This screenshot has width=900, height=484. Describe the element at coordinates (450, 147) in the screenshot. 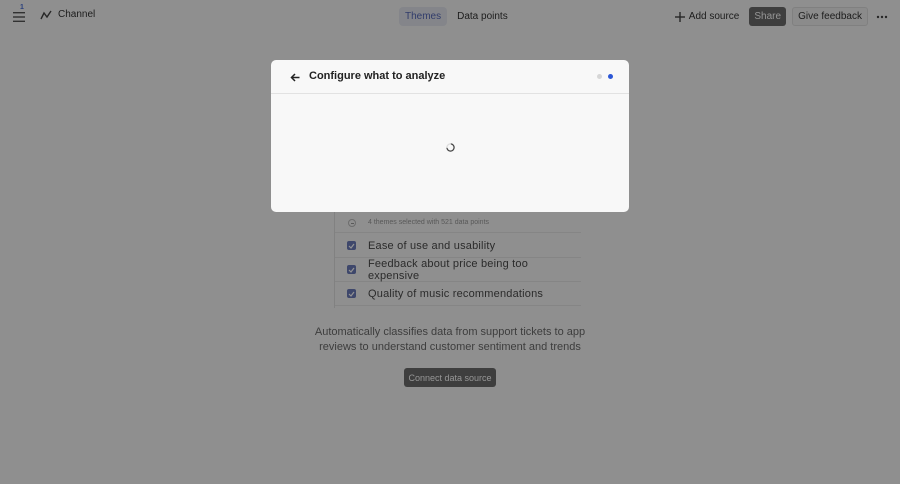

I see `loading-spinner-icon` at that location.